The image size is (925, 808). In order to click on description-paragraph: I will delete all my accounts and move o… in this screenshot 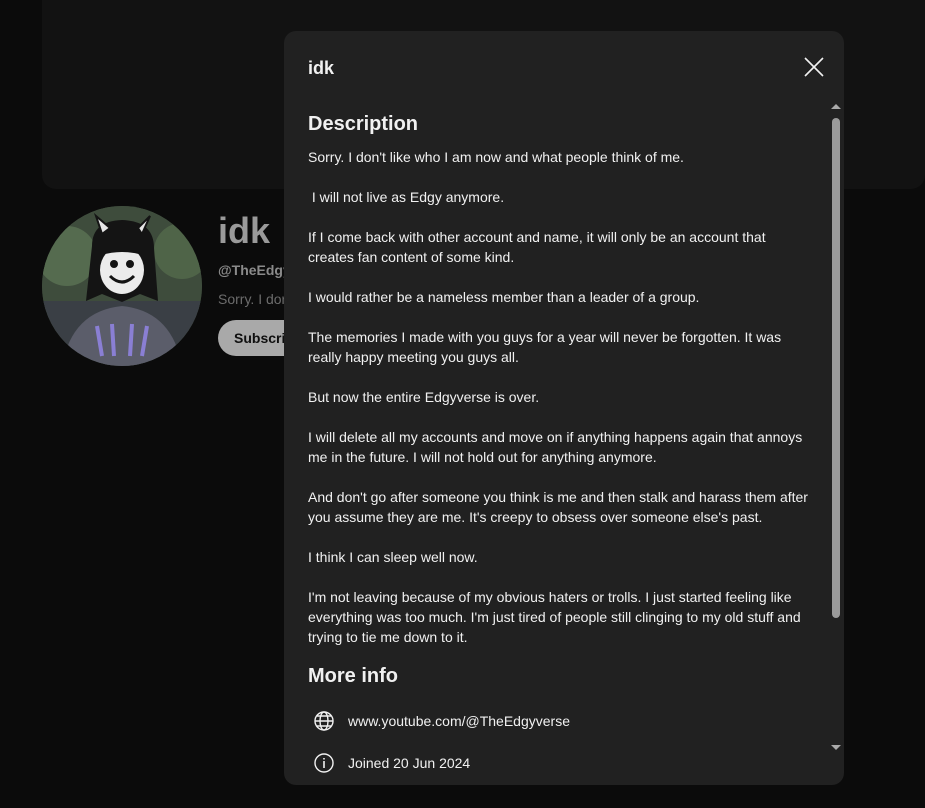, I will do `click(555, 447)`.